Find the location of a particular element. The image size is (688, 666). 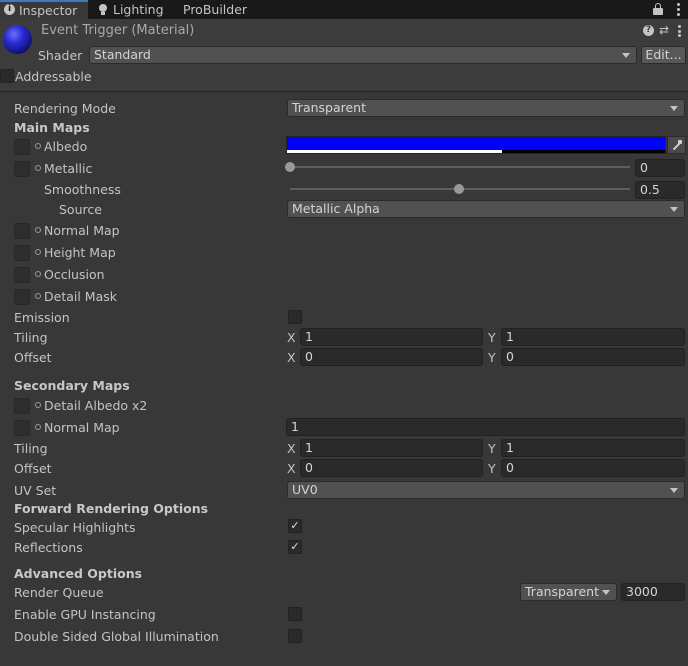

secondary-offset-label: Offset is located at coordinates (33, 468).